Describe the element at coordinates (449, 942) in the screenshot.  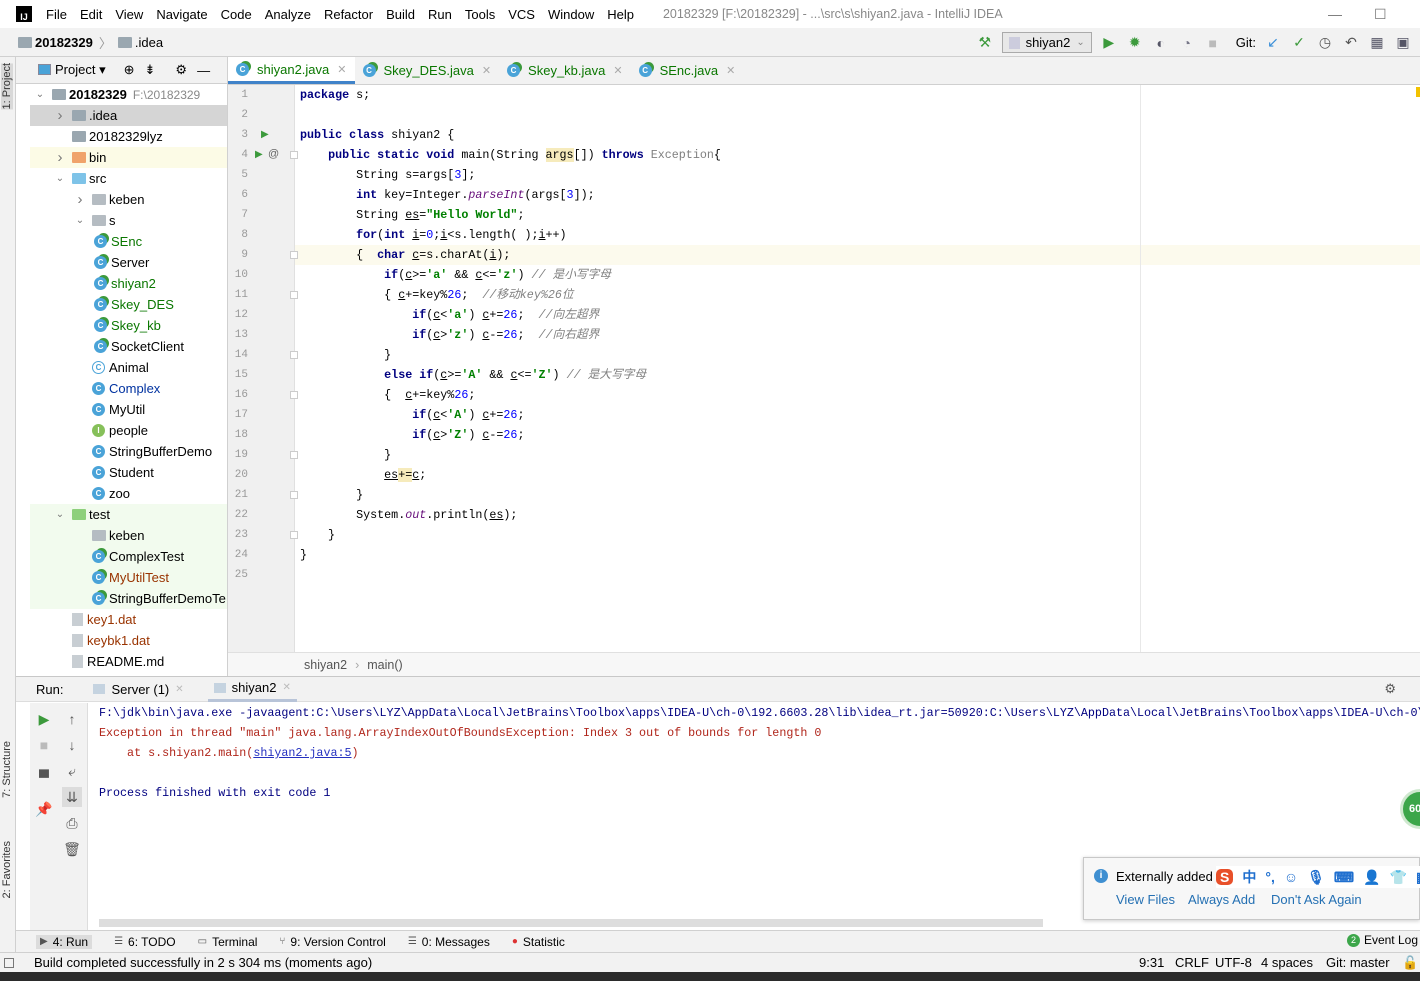
I see `toolwindow-messages: ☰ 0: Messages` at that location.